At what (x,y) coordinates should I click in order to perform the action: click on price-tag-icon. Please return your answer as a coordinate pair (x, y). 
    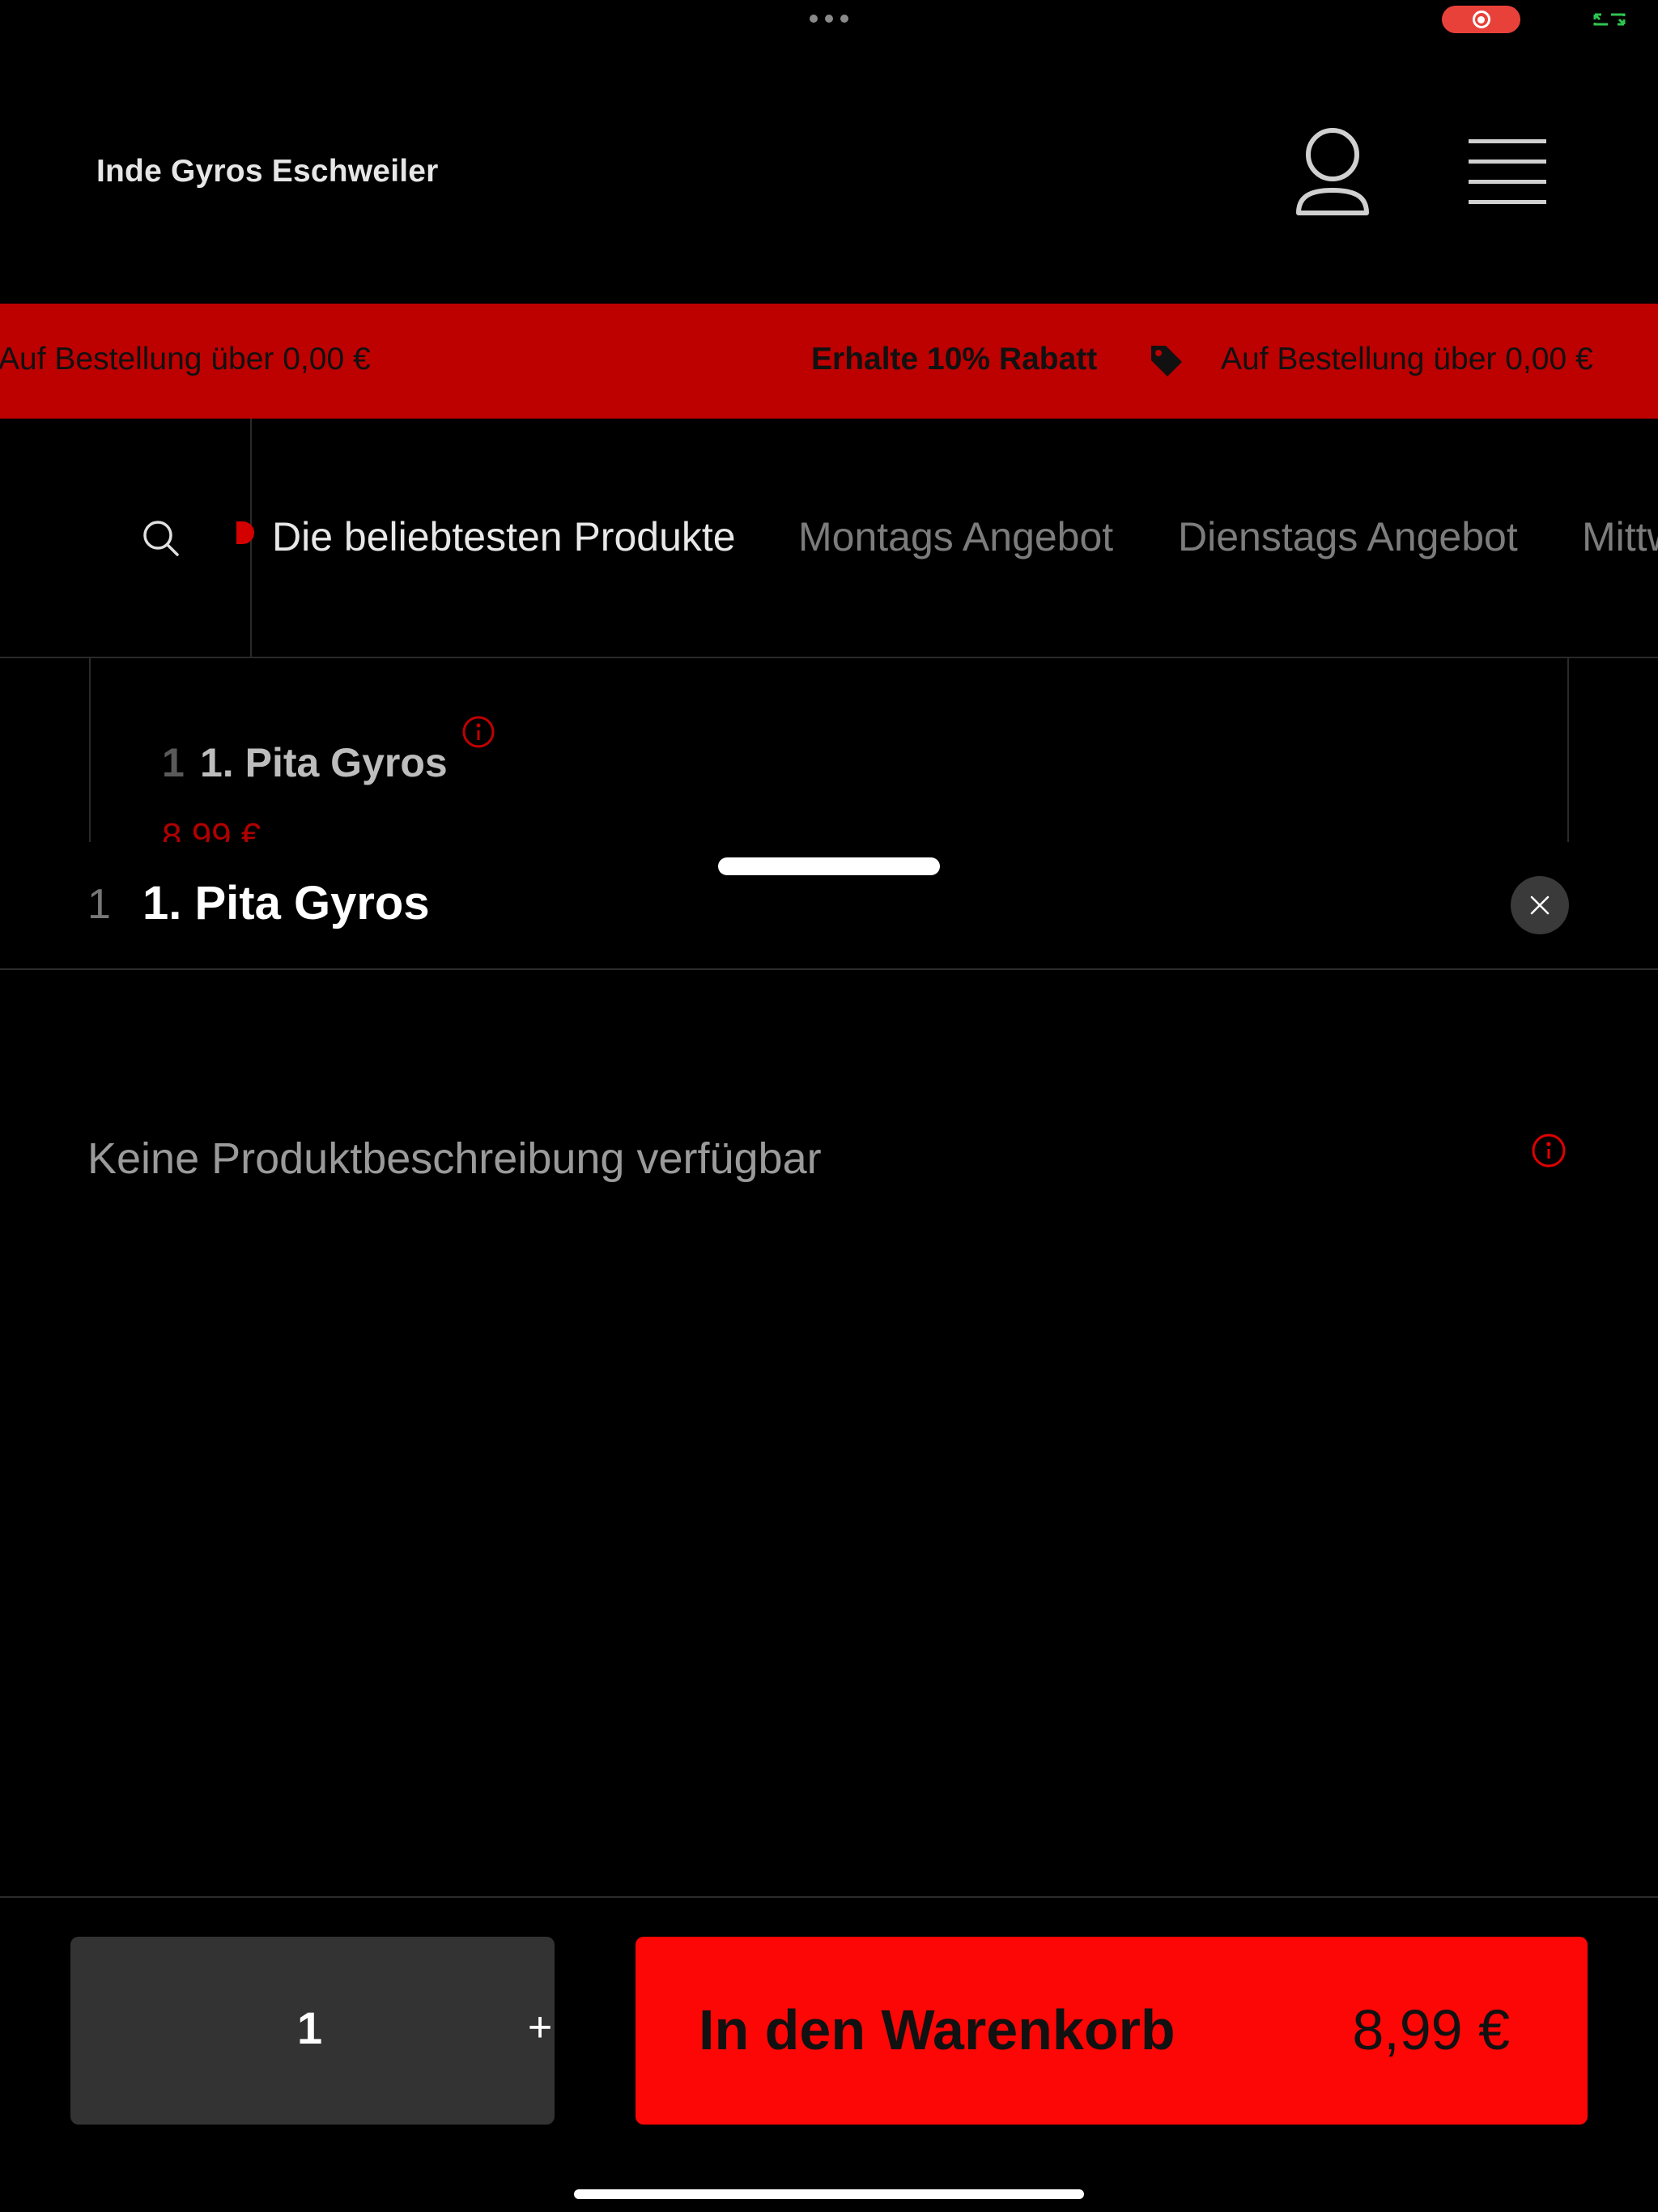
    Looking at the image, I should click on (1166, 361).